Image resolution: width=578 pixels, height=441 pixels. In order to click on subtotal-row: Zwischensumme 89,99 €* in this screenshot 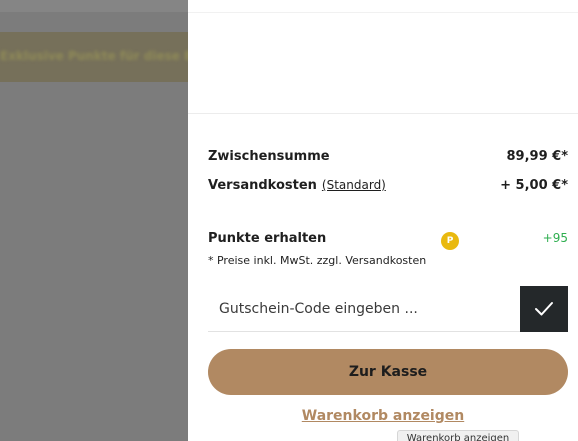, I will do `click(388, 160)`.